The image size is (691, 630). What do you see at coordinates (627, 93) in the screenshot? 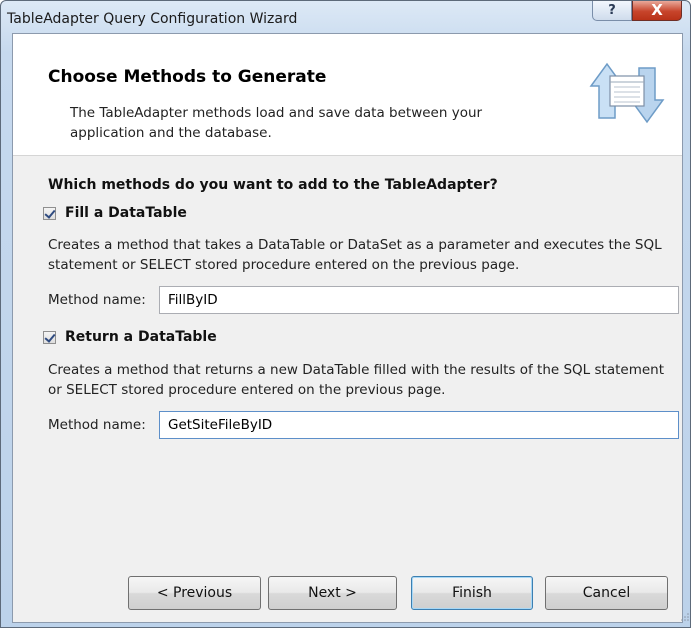
I see `wizard-arrows-icon` at bounding box center [627, 93].